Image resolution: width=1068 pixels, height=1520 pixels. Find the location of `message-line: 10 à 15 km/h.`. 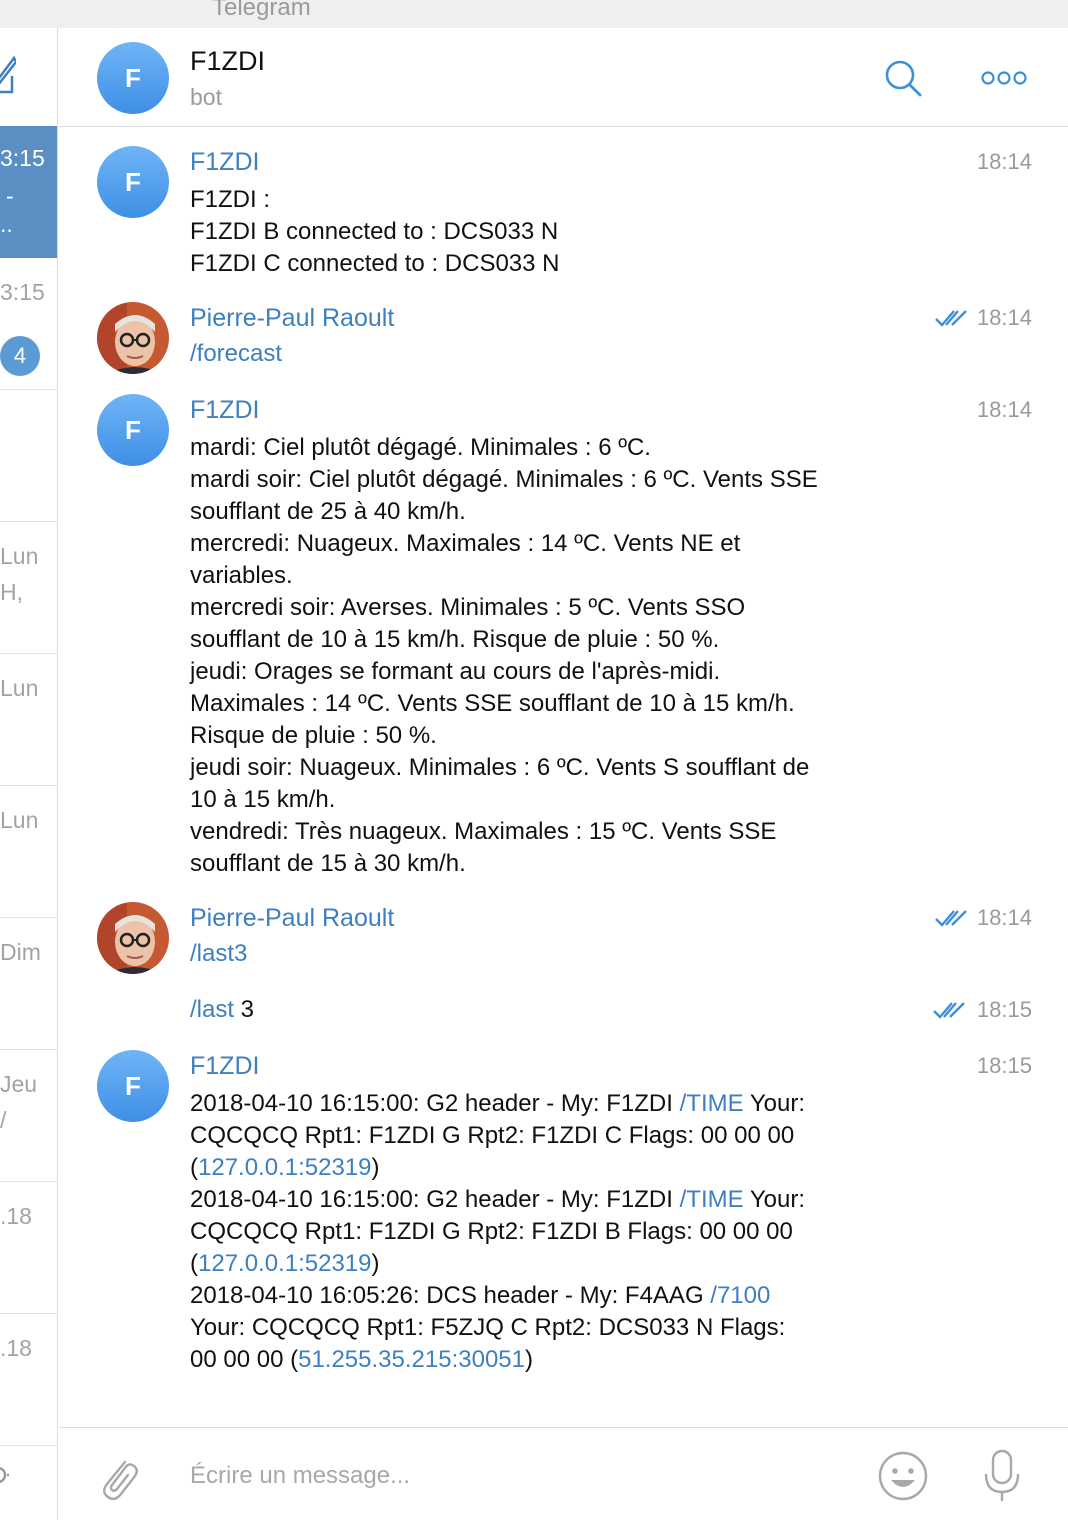

message-line: 10 à 15 km/h. is located at coordinates (263, 799).